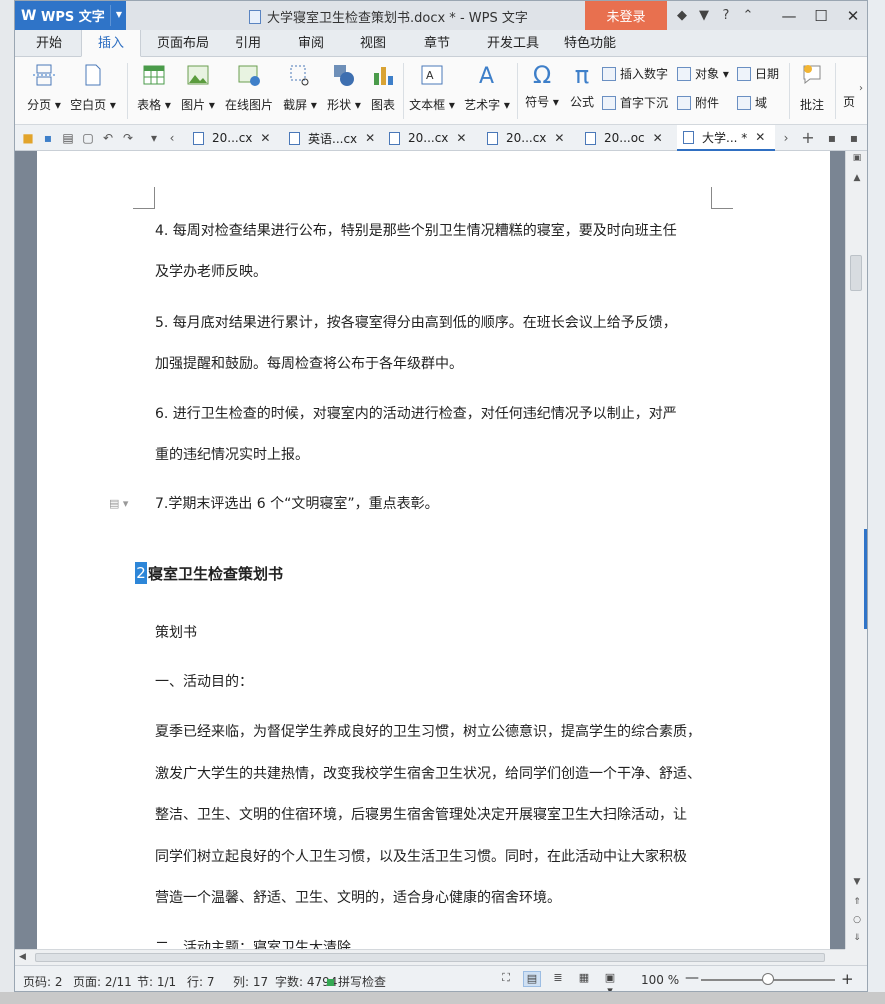  What do you see at coordinates (44, 86) in the screenshot?
I see `page-break-button: 分页 ▾` at bounding box center [44, 86].